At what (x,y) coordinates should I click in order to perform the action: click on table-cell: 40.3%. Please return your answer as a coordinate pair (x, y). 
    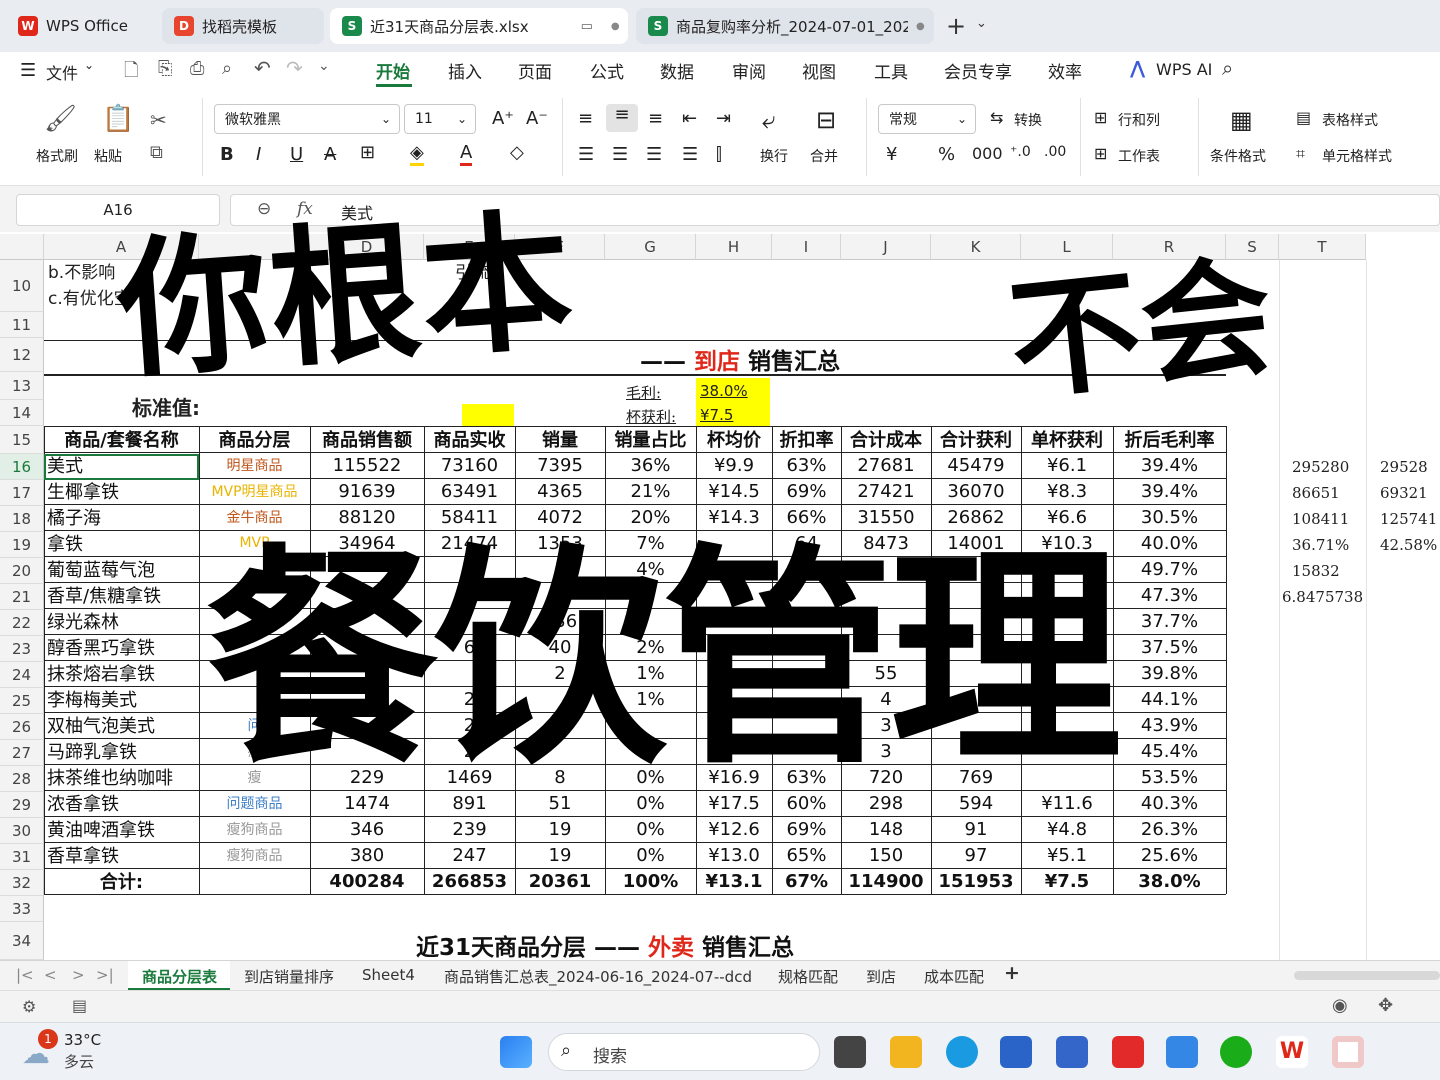
    Looking at the image, I should click on (1169, 803).